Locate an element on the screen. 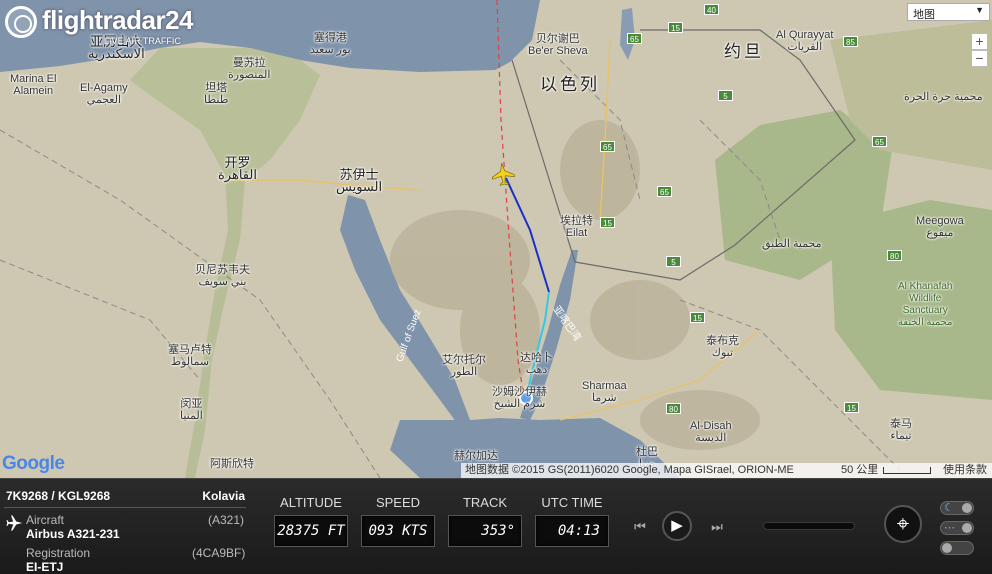 The image size is (992, 574). label-eilat: 埃拉特 Eilat is located at coordinates (576, 227).